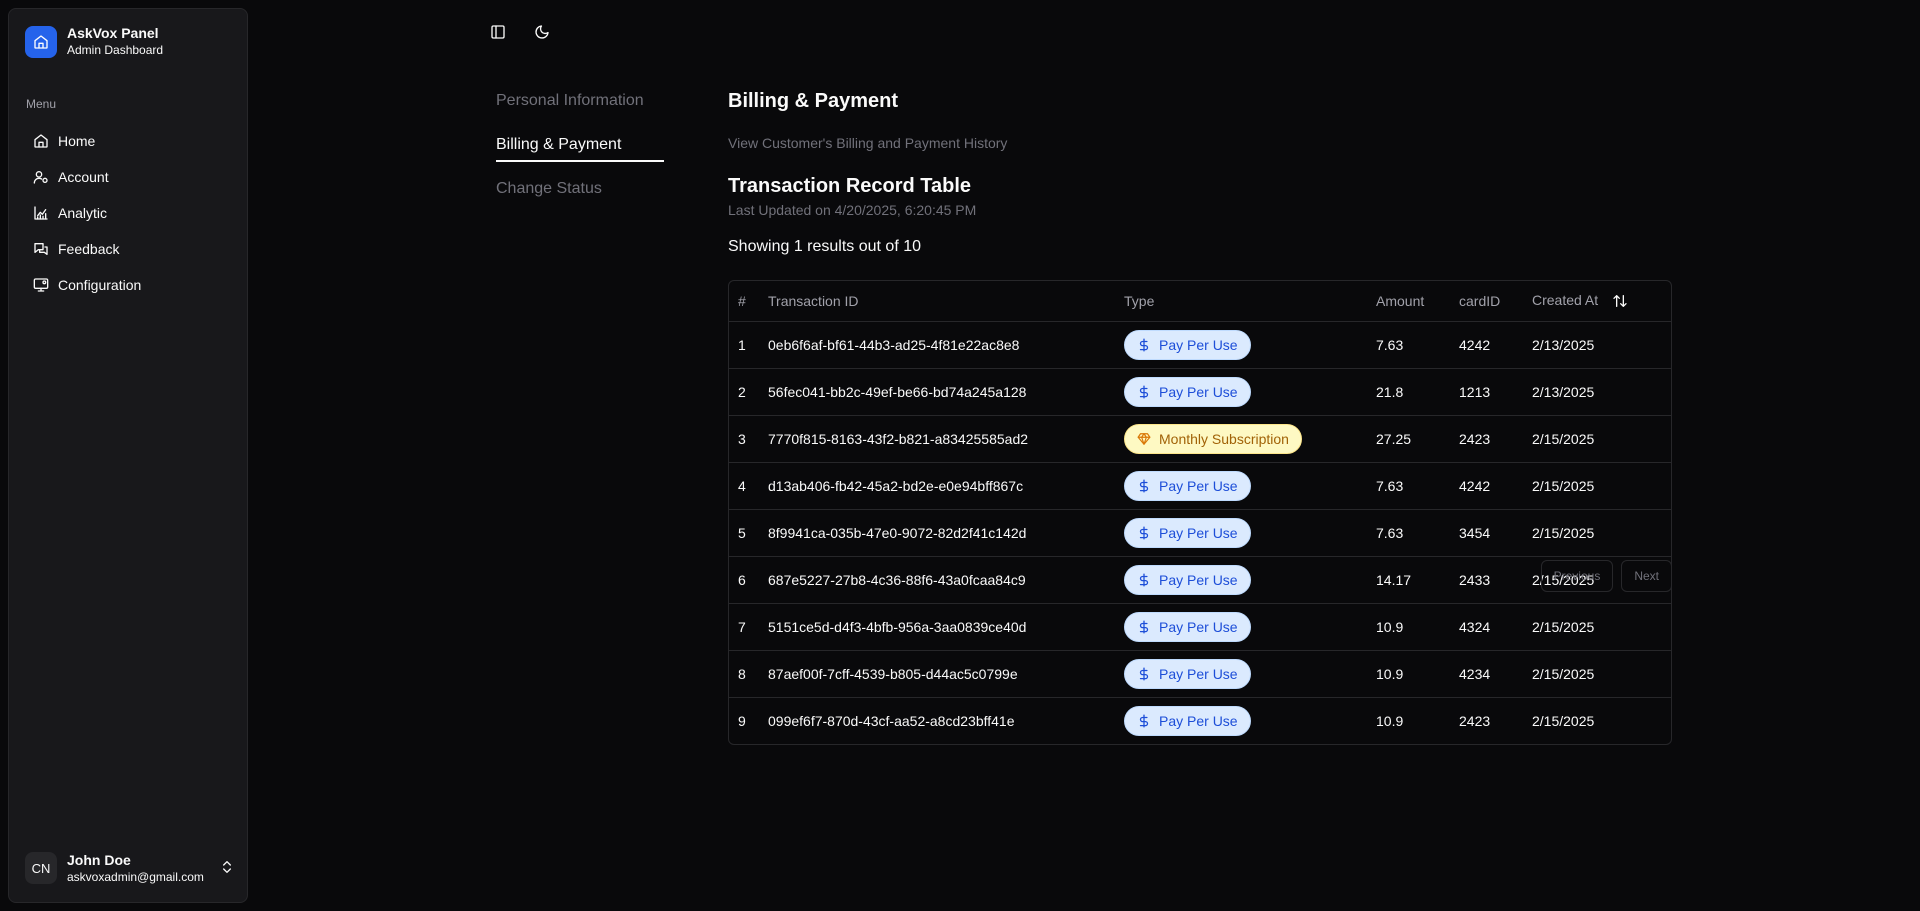 This screenshot has width=1920, height=911. I want to click on brand-subtitle: Admin Dashboard, so click(115, 50).